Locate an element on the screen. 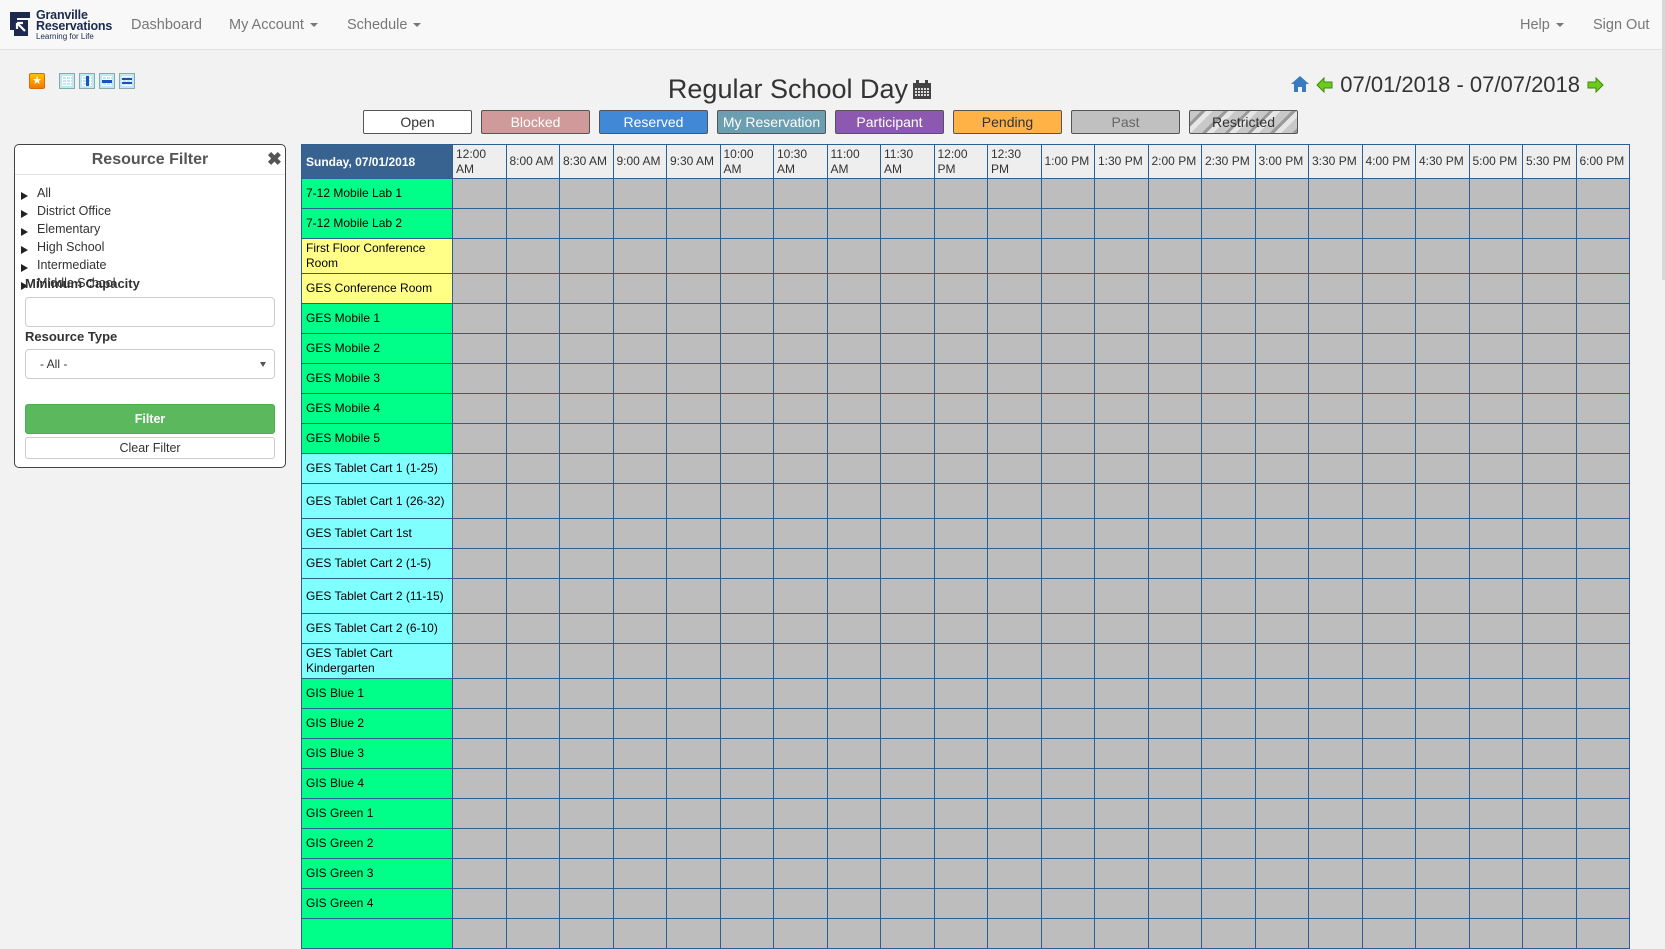  resource-name: GES Mobile 1 is located at coordinates (377, 318).